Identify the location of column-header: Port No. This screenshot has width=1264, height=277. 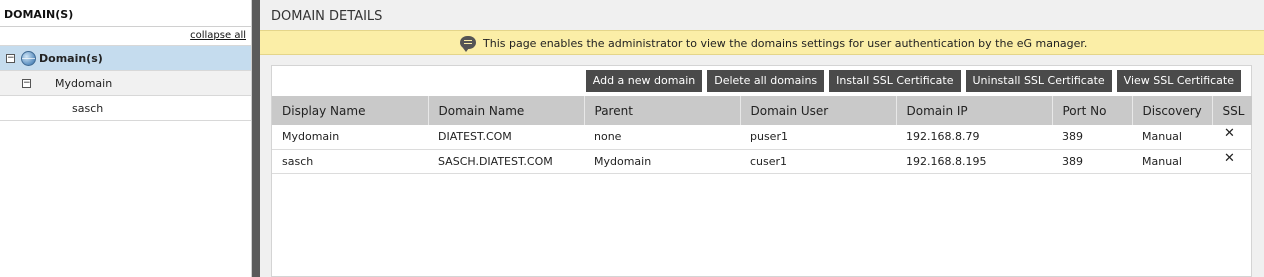
(1092, 110).